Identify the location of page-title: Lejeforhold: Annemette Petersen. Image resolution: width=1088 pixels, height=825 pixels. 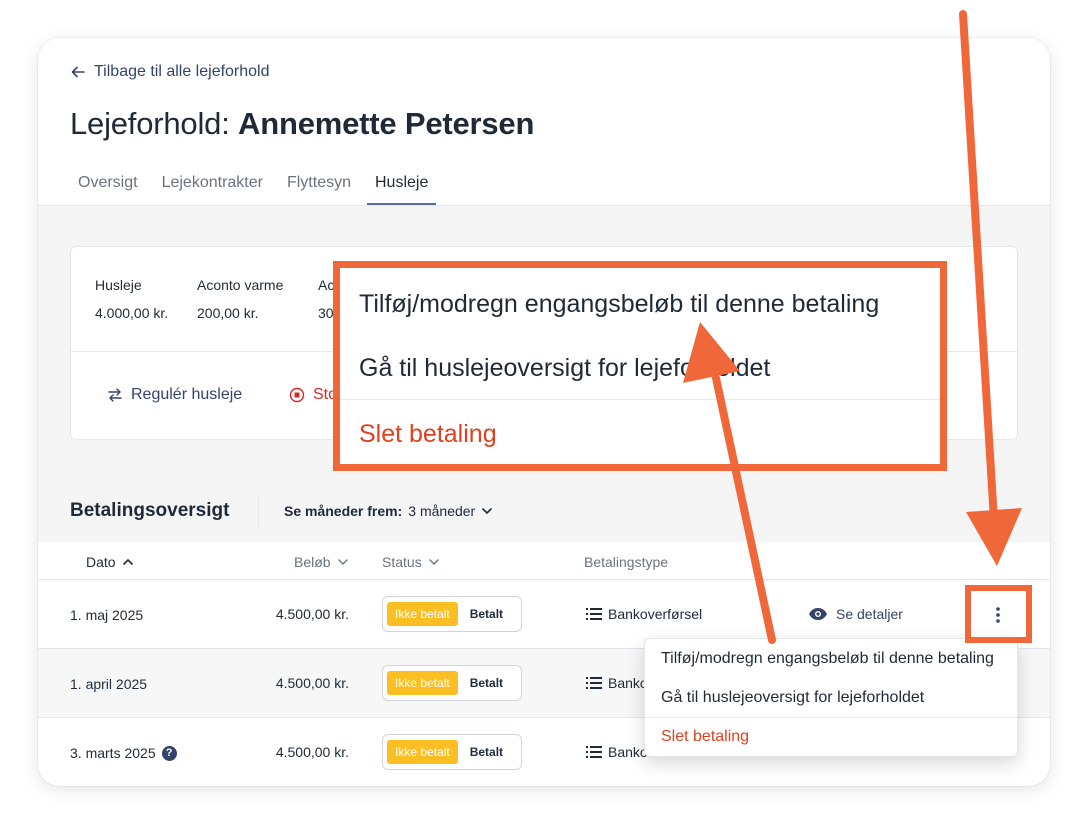
(302, 124).